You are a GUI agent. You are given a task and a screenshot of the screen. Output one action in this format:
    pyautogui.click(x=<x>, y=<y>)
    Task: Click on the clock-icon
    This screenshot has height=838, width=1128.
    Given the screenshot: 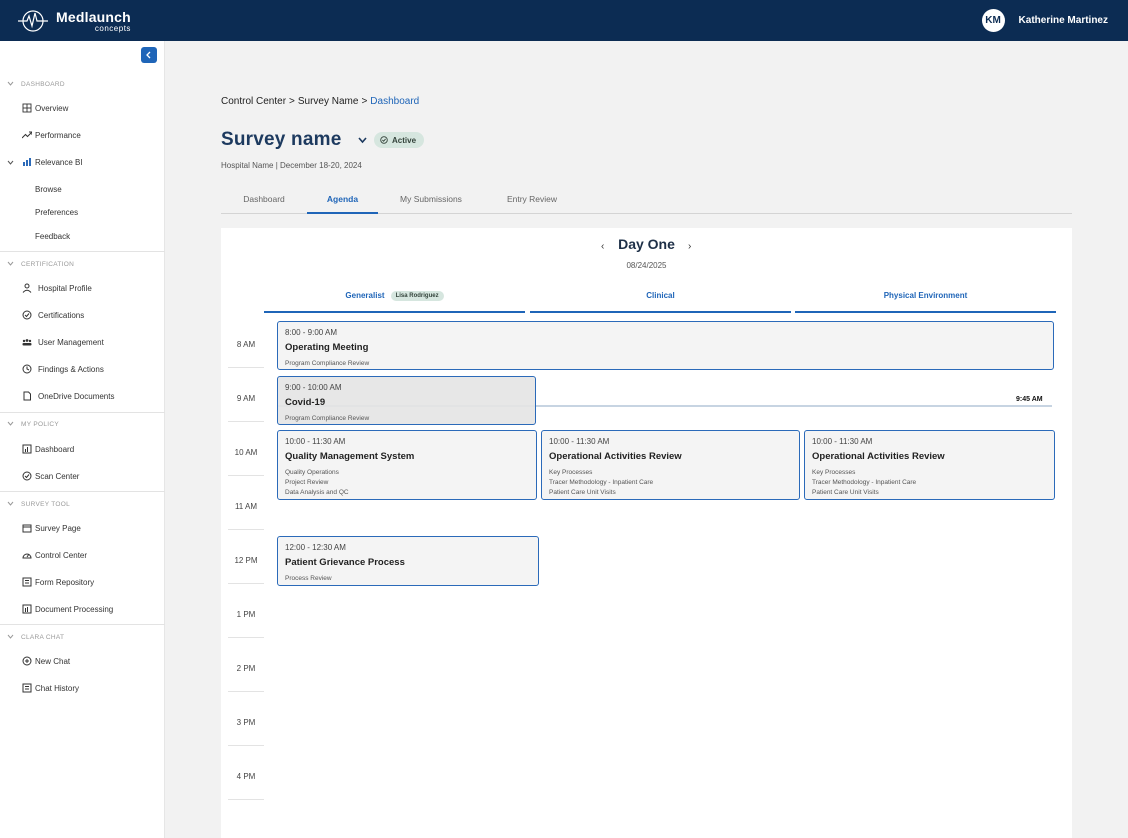 What is the action you would take?
    pyautogui.click(x=27, y=369)
    